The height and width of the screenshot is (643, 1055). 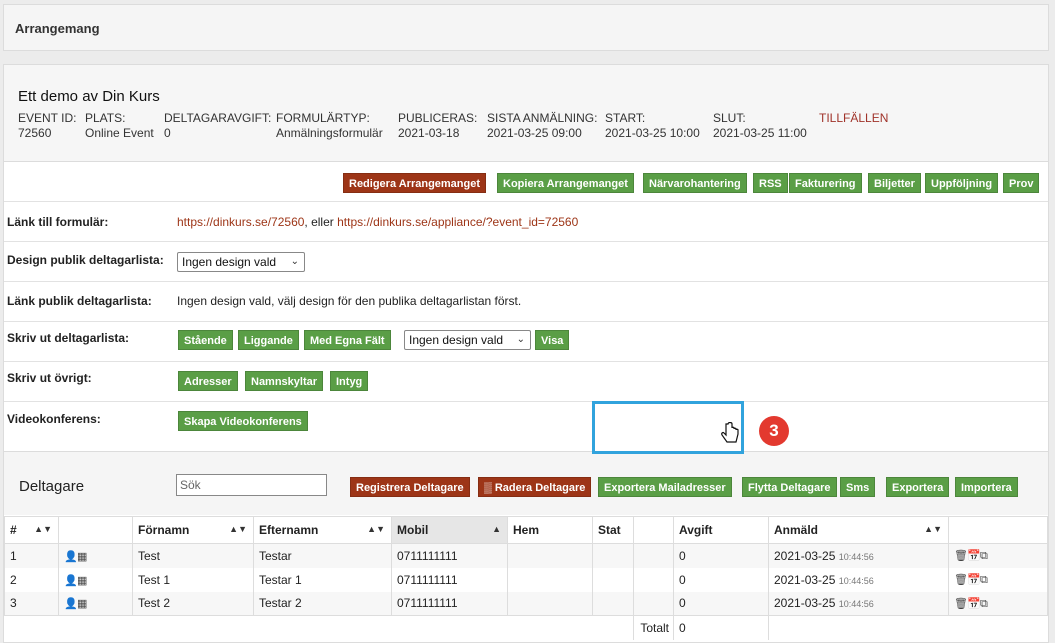 I want to click on page-header: Arrangemang, so click(x=526, y=27).